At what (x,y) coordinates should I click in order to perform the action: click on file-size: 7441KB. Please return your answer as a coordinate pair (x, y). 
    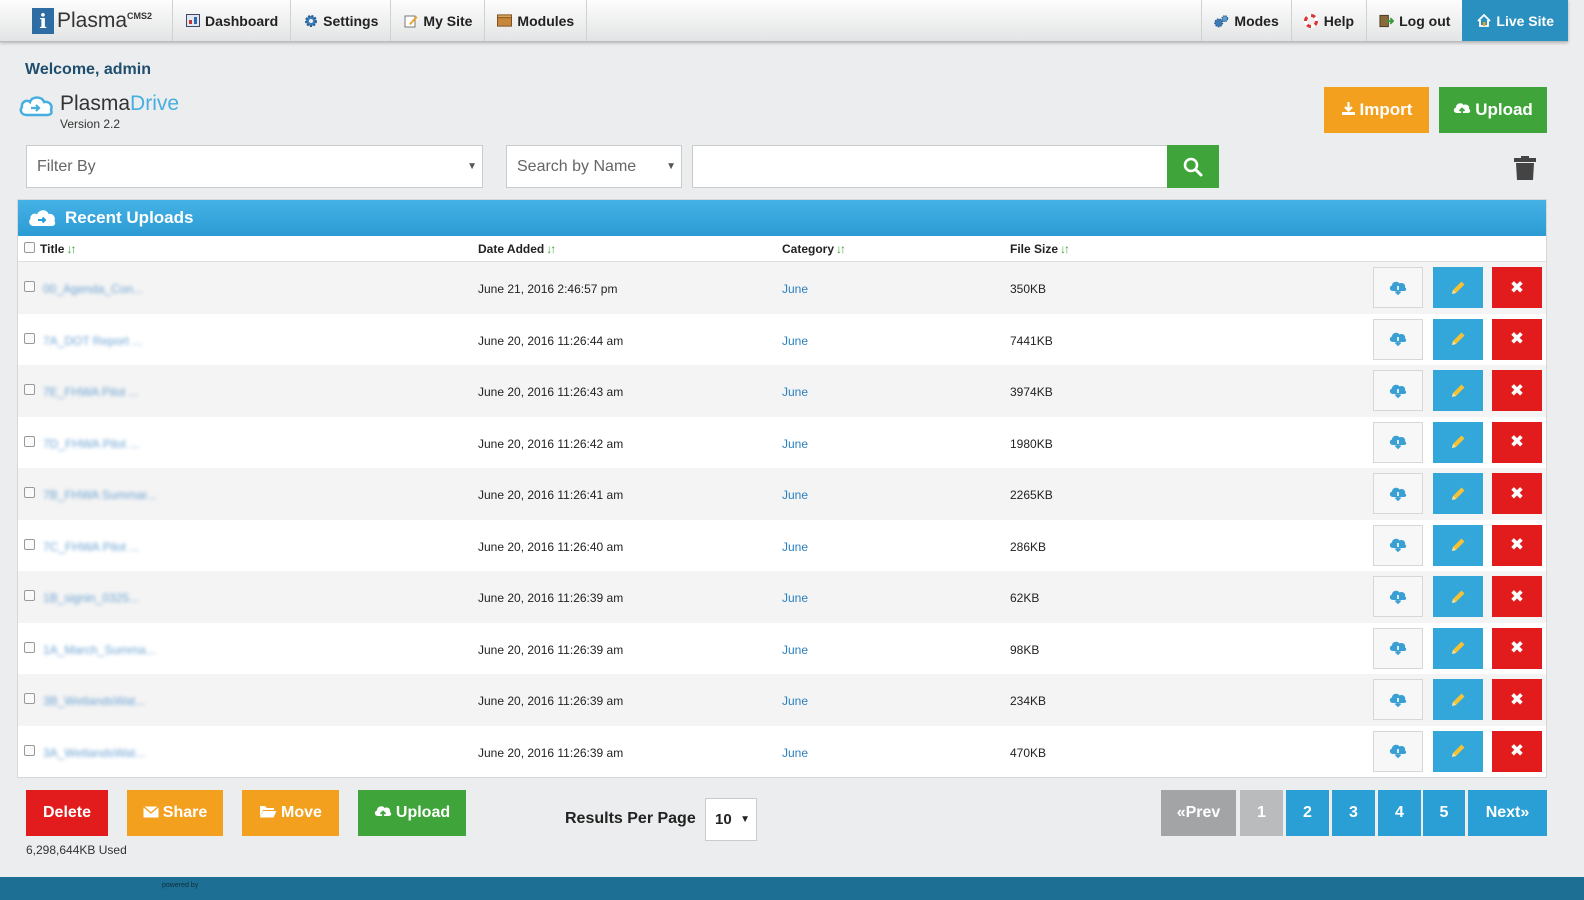
    Looking at the image, I should click on (1031, 340).